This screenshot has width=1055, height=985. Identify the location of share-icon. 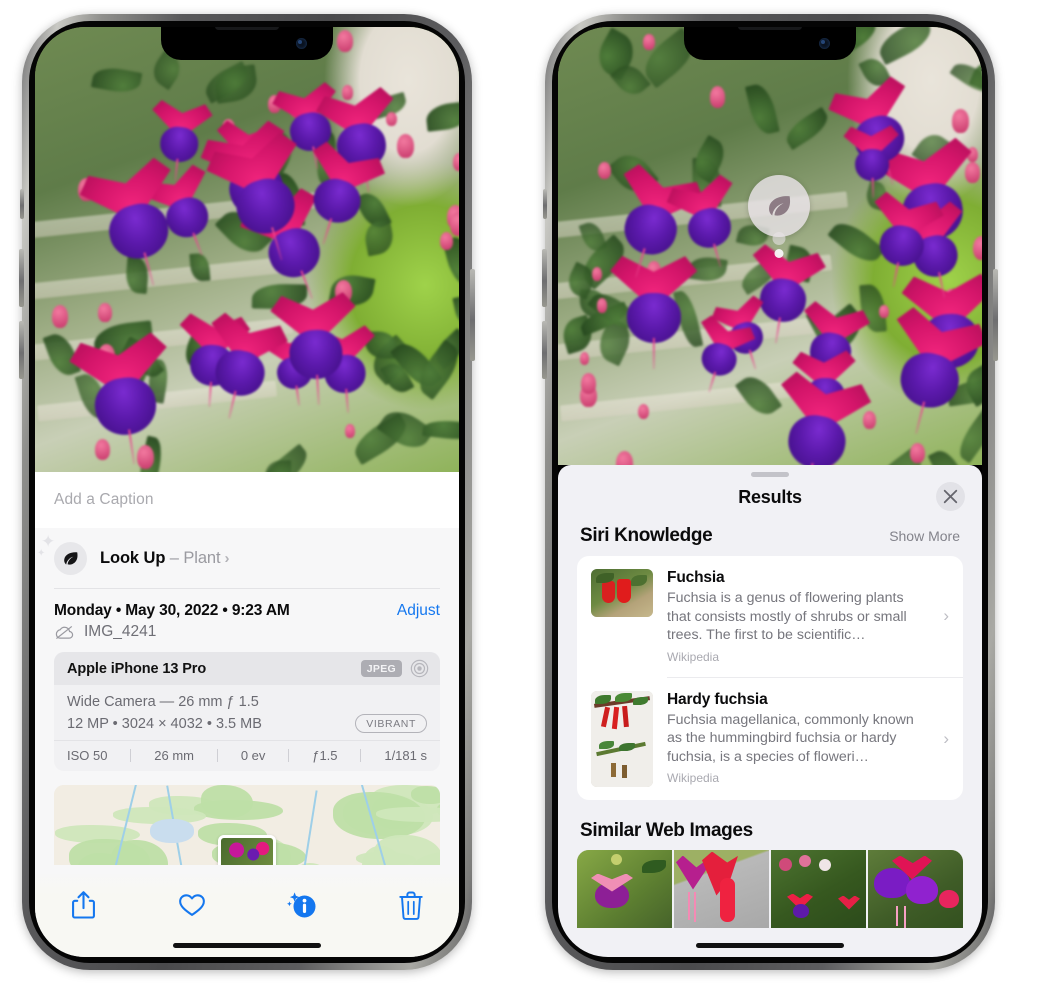
(83, 905).